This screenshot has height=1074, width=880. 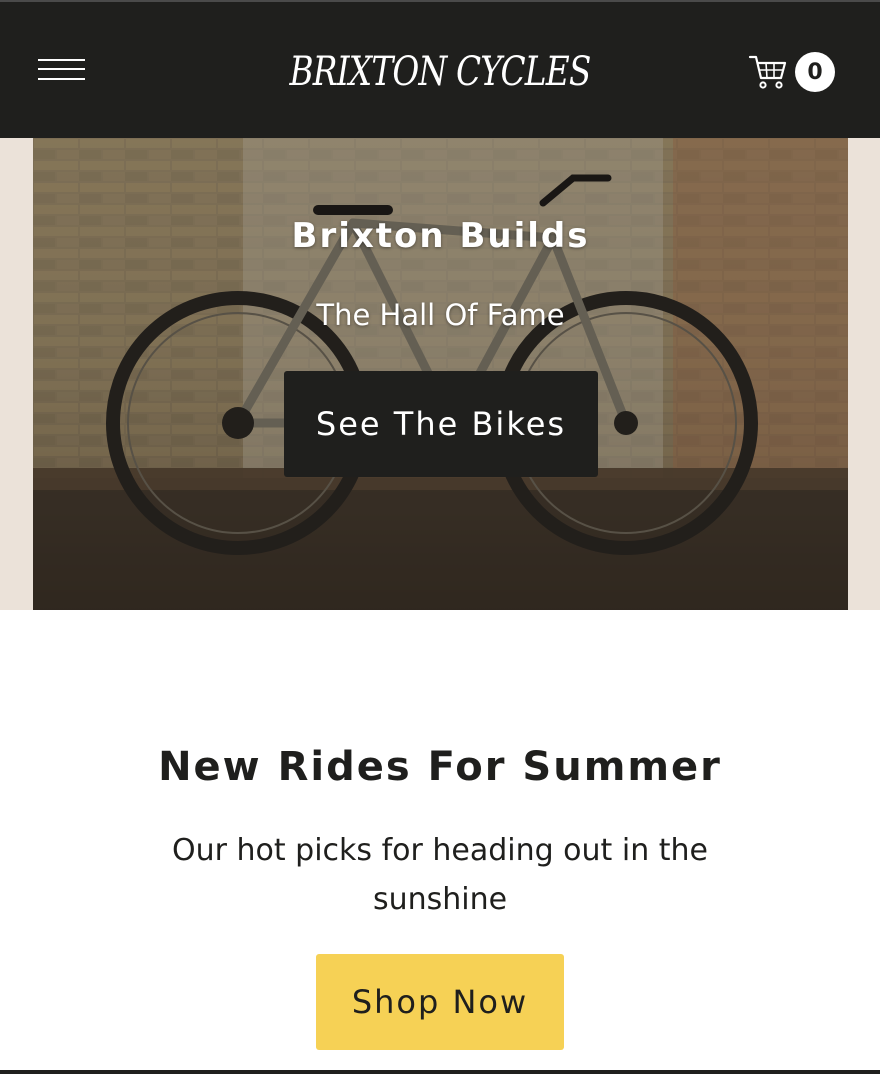 I want to click on shop-now-button: Shop Now, so click(x=440, y=1002).